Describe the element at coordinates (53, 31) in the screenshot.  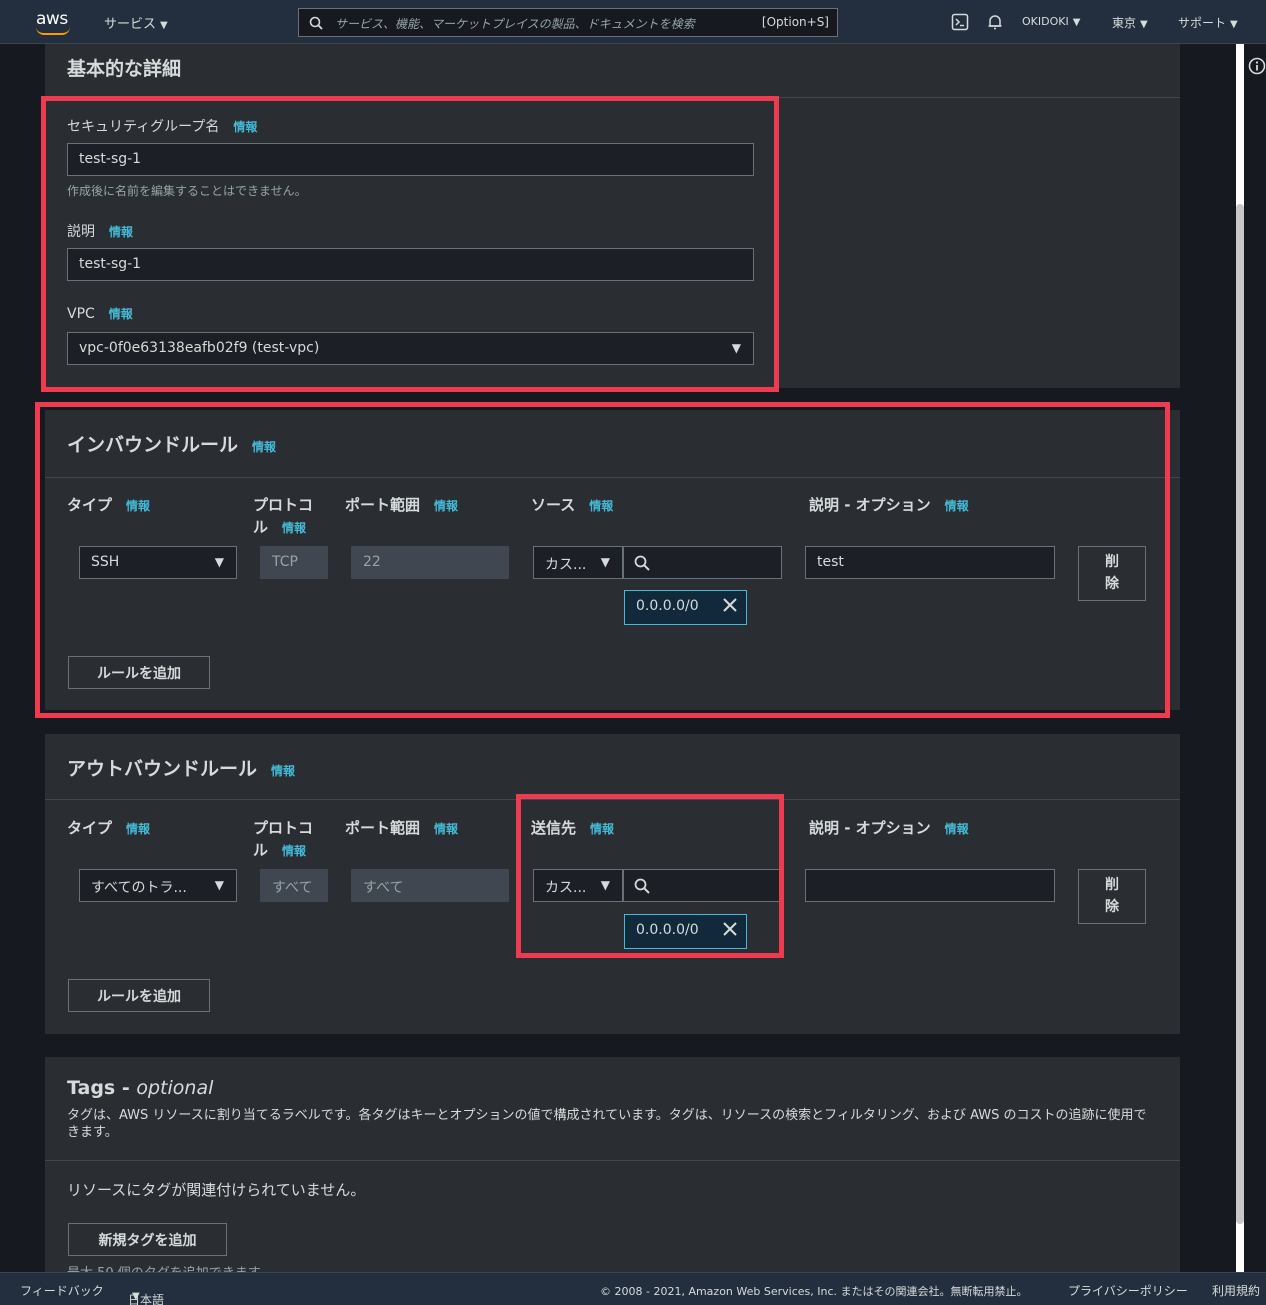
I see `aws-smile-icon` at that location.